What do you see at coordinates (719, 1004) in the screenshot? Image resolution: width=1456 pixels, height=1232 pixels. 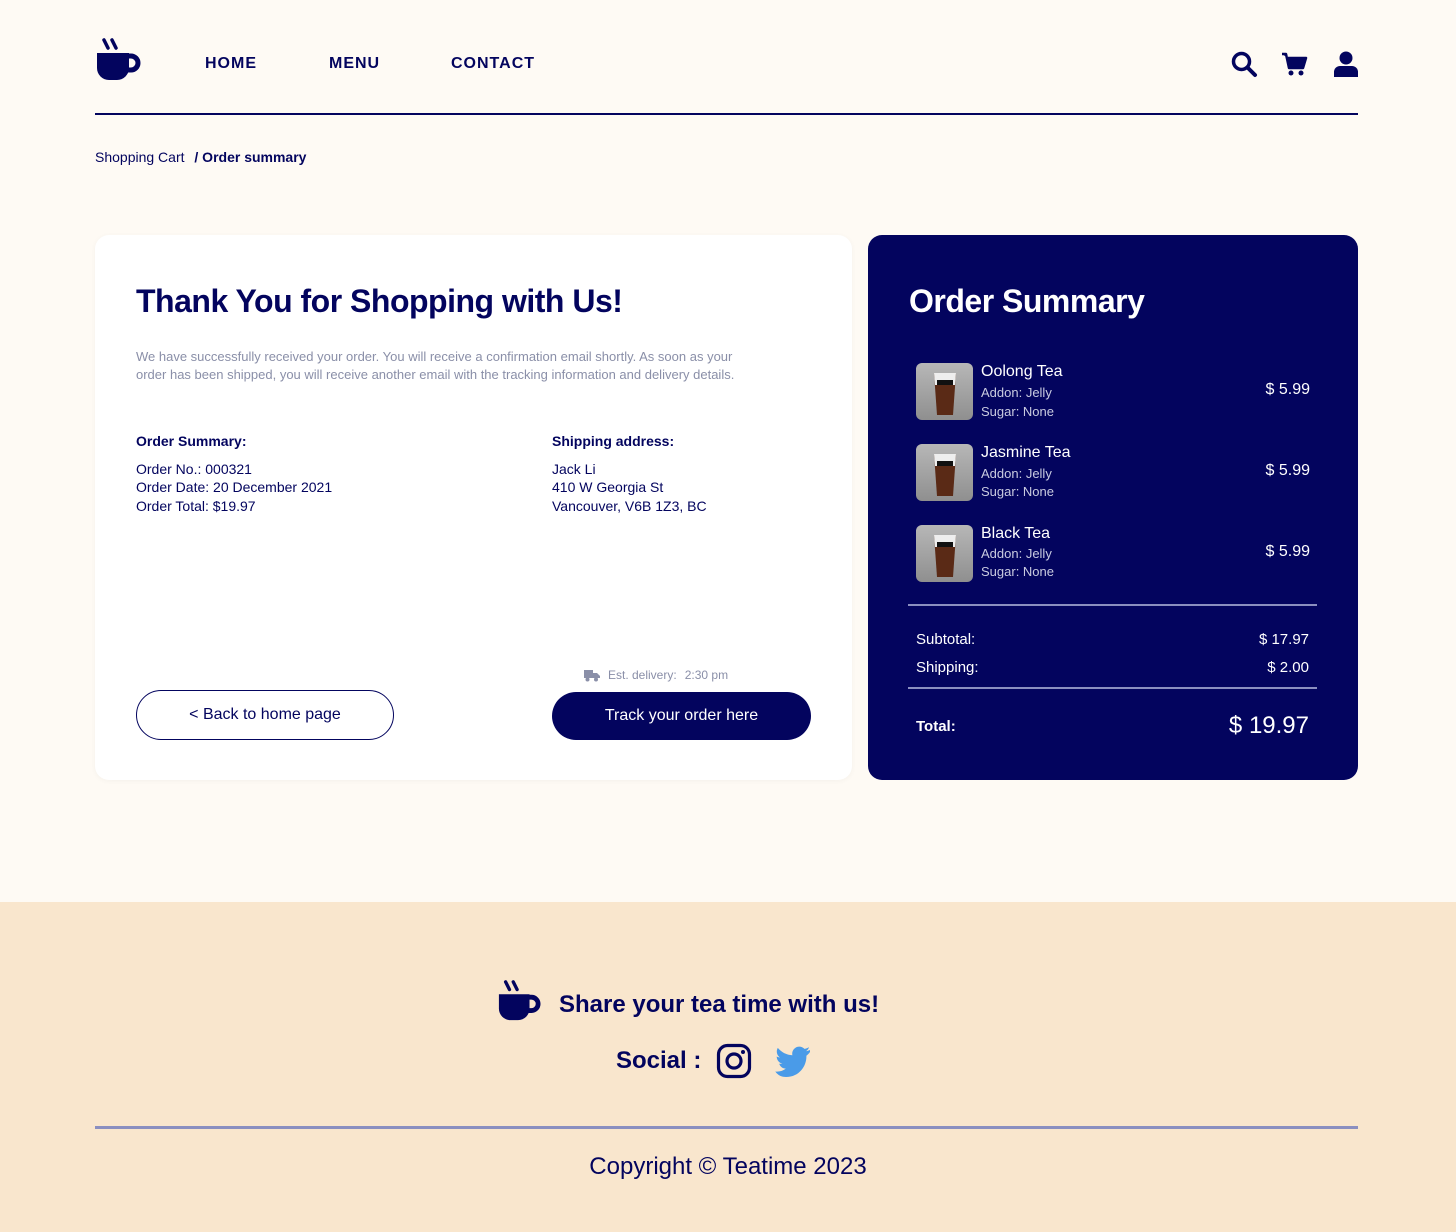 I see `footer-share-text: Share your tea time with us!` at bounding box center [719, 1004].